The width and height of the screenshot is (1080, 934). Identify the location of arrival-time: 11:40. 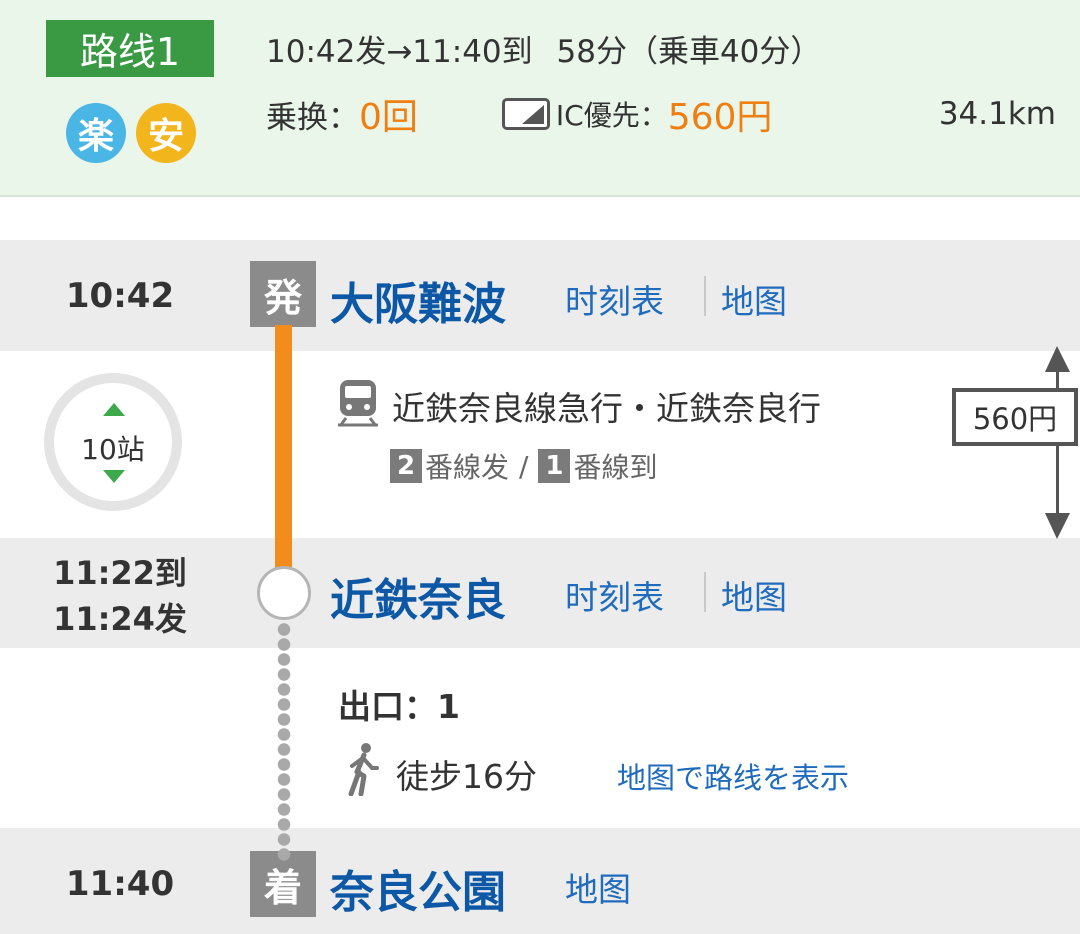
(120, 884).